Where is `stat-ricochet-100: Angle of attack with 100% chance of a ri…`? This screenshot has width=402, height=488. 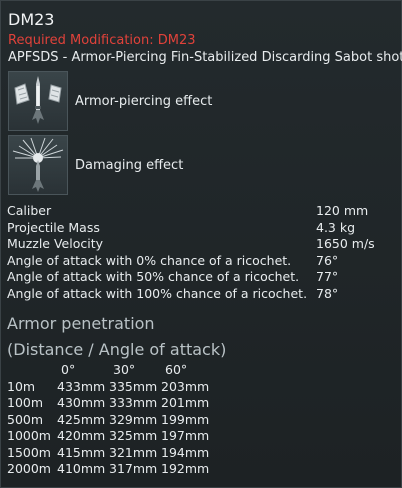 stat-ricochet-100: Angle of attack with 100% chance of a ri… is located at coordinates (202, 294).